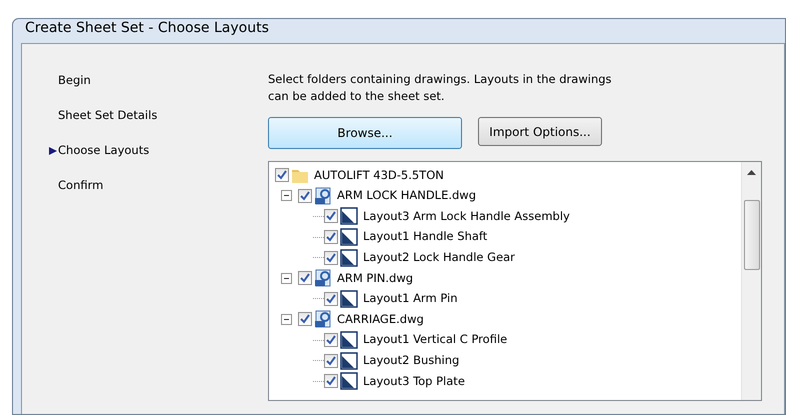 The height and width of the screenshot is (415, 786). I want to click on layout-label: Layout3 Arm Lock Handle Assembly, so click(466, 217).